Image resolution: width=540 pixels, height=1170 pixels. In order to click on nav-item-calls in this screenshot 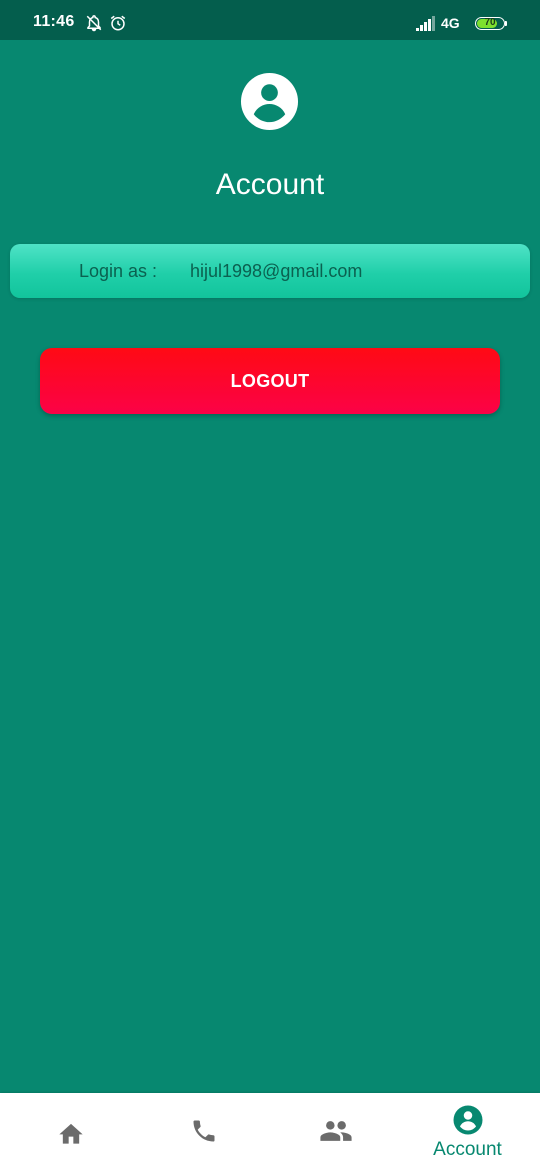, I will do `click(203, 1131)`.